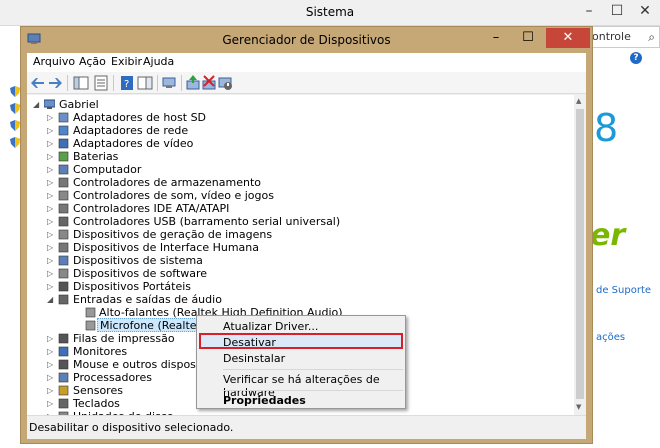  Describe the element at coordinates (63, 364) in the screenshot. I see `mouse-icon` at that location.